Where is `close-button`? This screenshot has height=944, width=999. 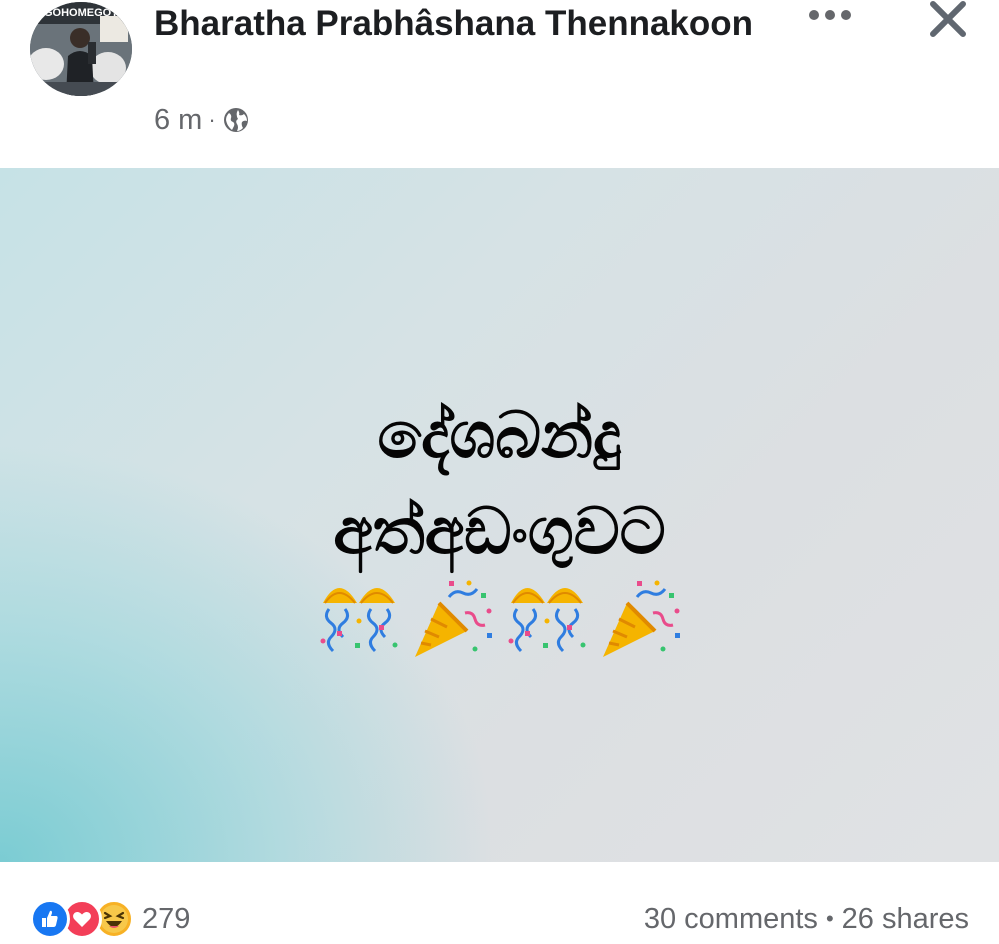
close-button is located at coordinates (948, 22).